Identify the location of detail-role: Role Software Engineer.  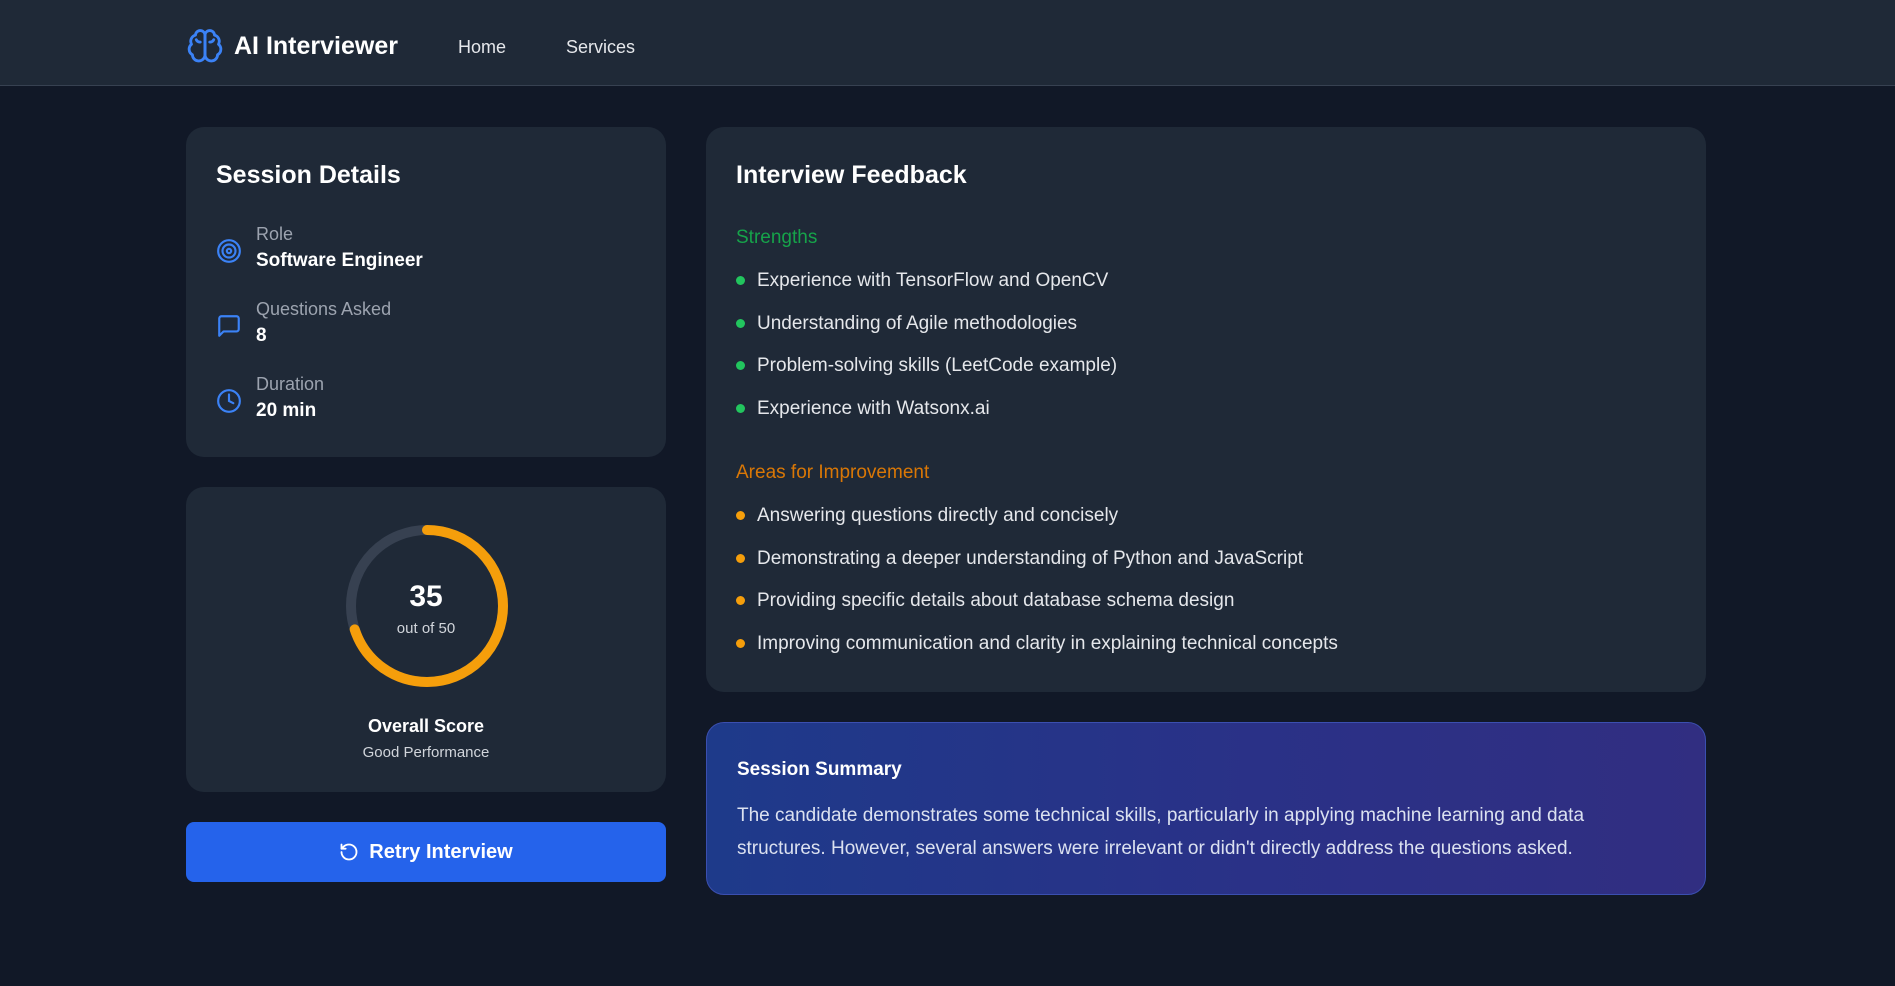
(426, 252).